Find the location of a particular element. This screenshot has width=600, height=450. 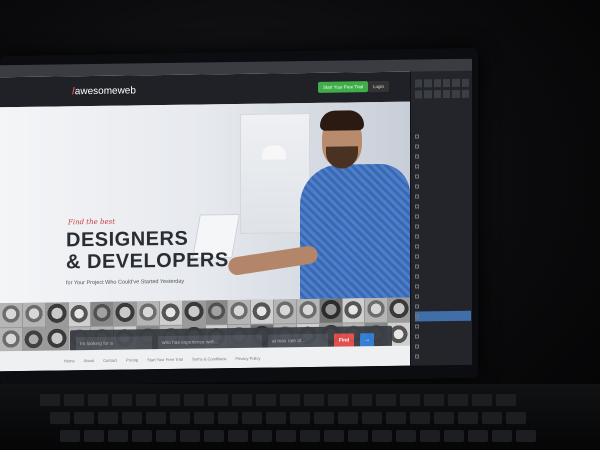

logo-text: awesomeweb is located at coordinates (105, 91).